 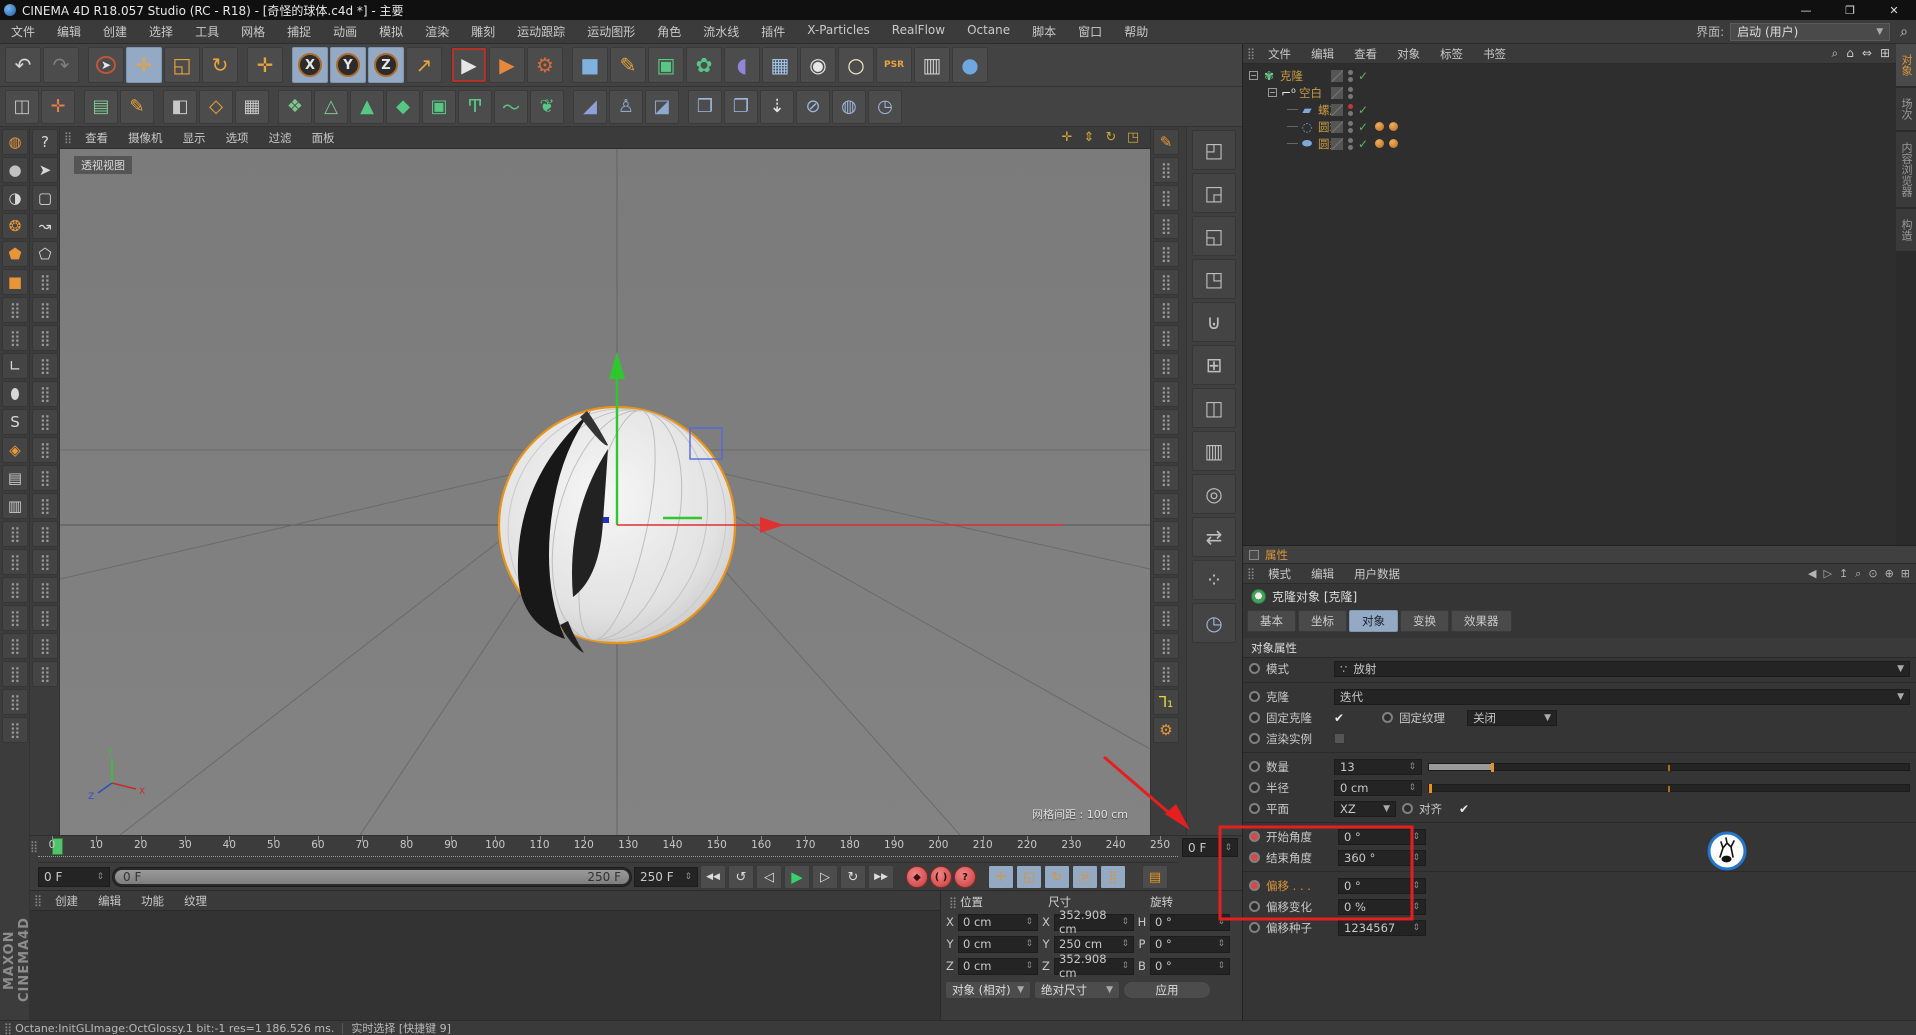 I want to click on material-menu-1: 编辑, so click(x=109, y=901).